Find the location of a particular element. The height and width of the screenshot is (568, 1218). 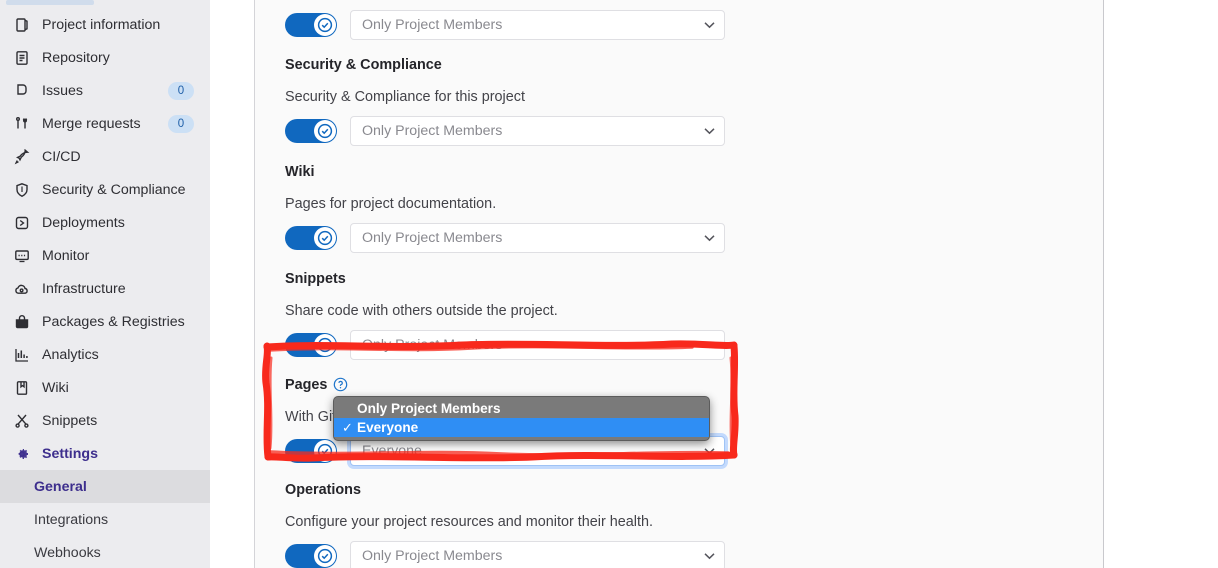

sidebar-item-cicd: CI/CD is located at coordinates (105, 156).